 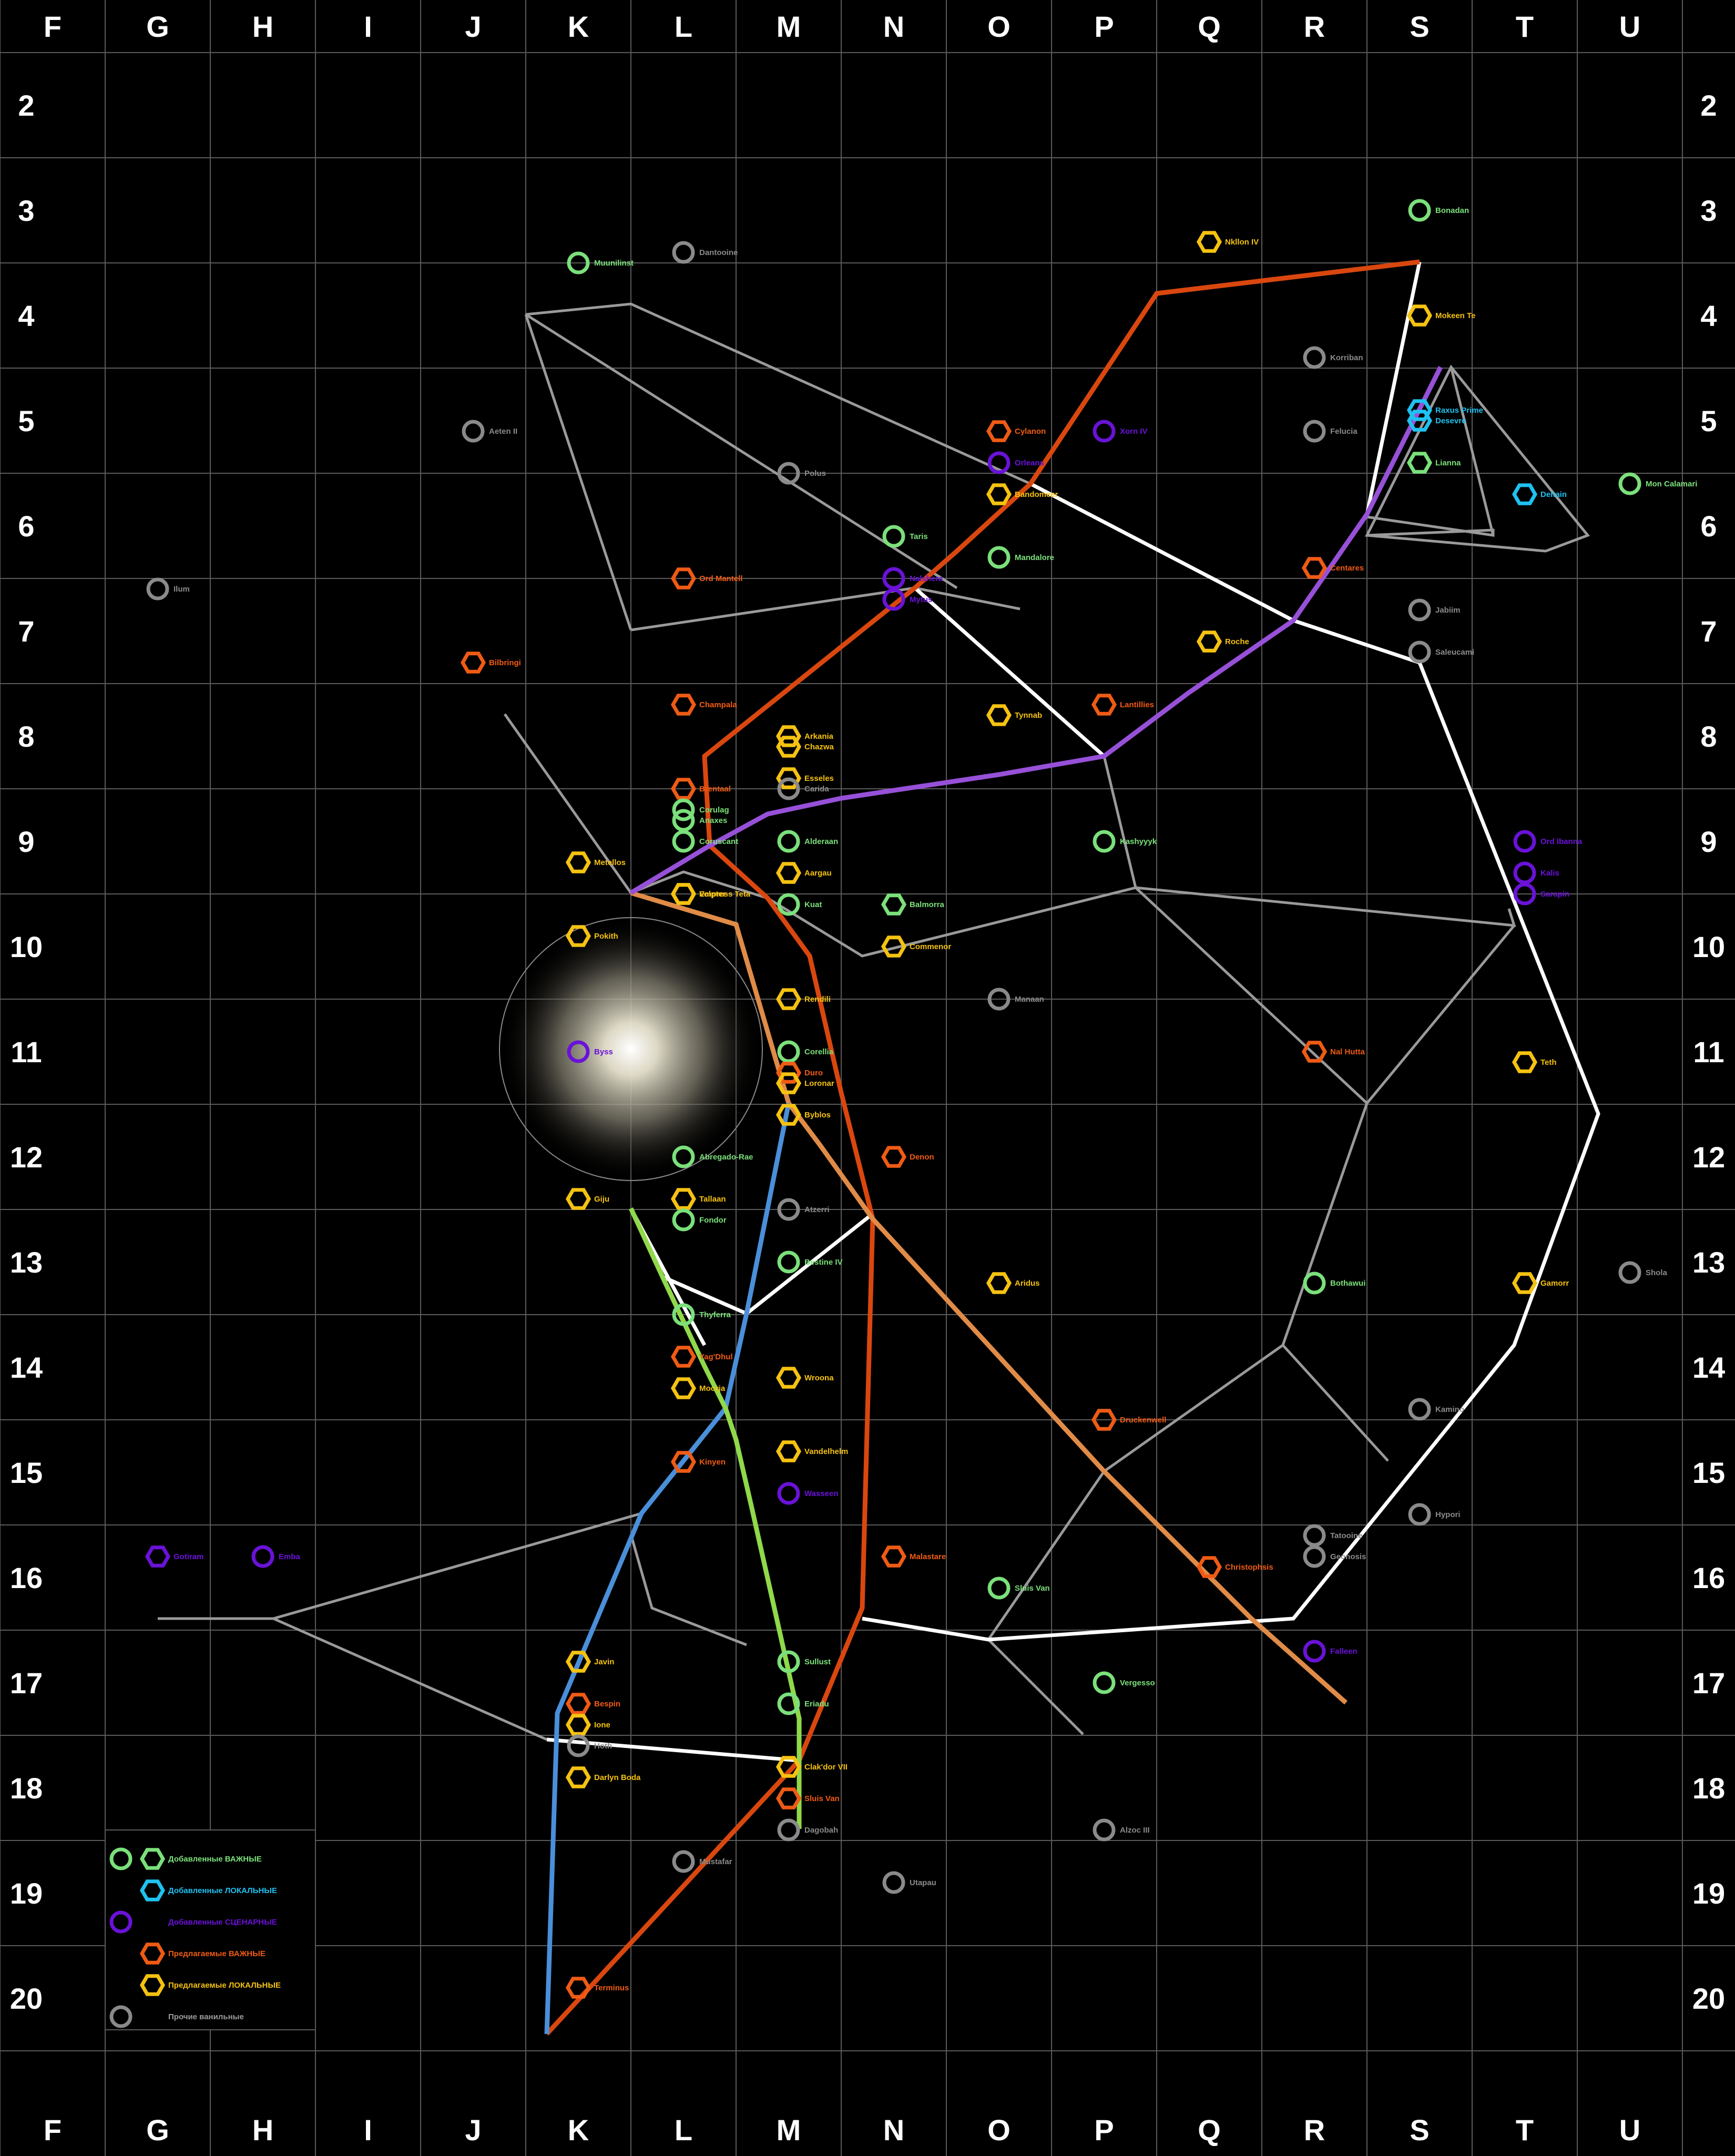 What do you see at coordinates (1450, 420) in the screenshot?
I see `planet-label: Desevro` at bounding box center [1450, 420].